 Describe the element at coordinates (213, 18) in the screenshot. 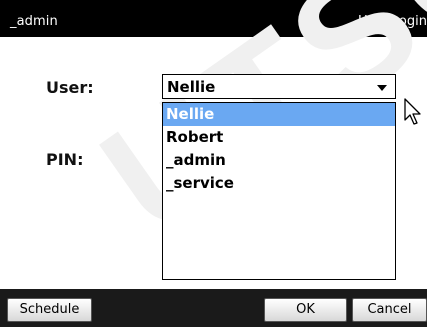

I see `title-bar: _admin User Login` at that location.